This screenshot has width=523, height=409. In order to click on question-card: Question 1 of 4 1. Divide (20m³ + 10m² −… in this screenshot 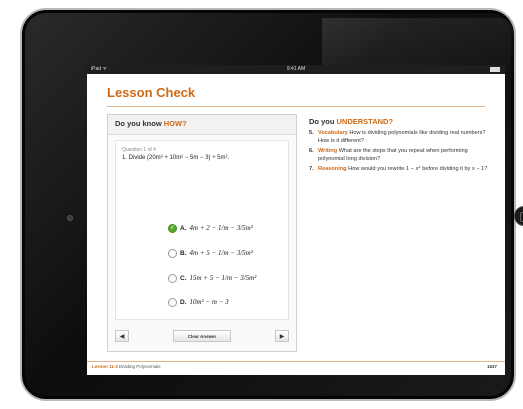, I will do `click(202, 230)`.